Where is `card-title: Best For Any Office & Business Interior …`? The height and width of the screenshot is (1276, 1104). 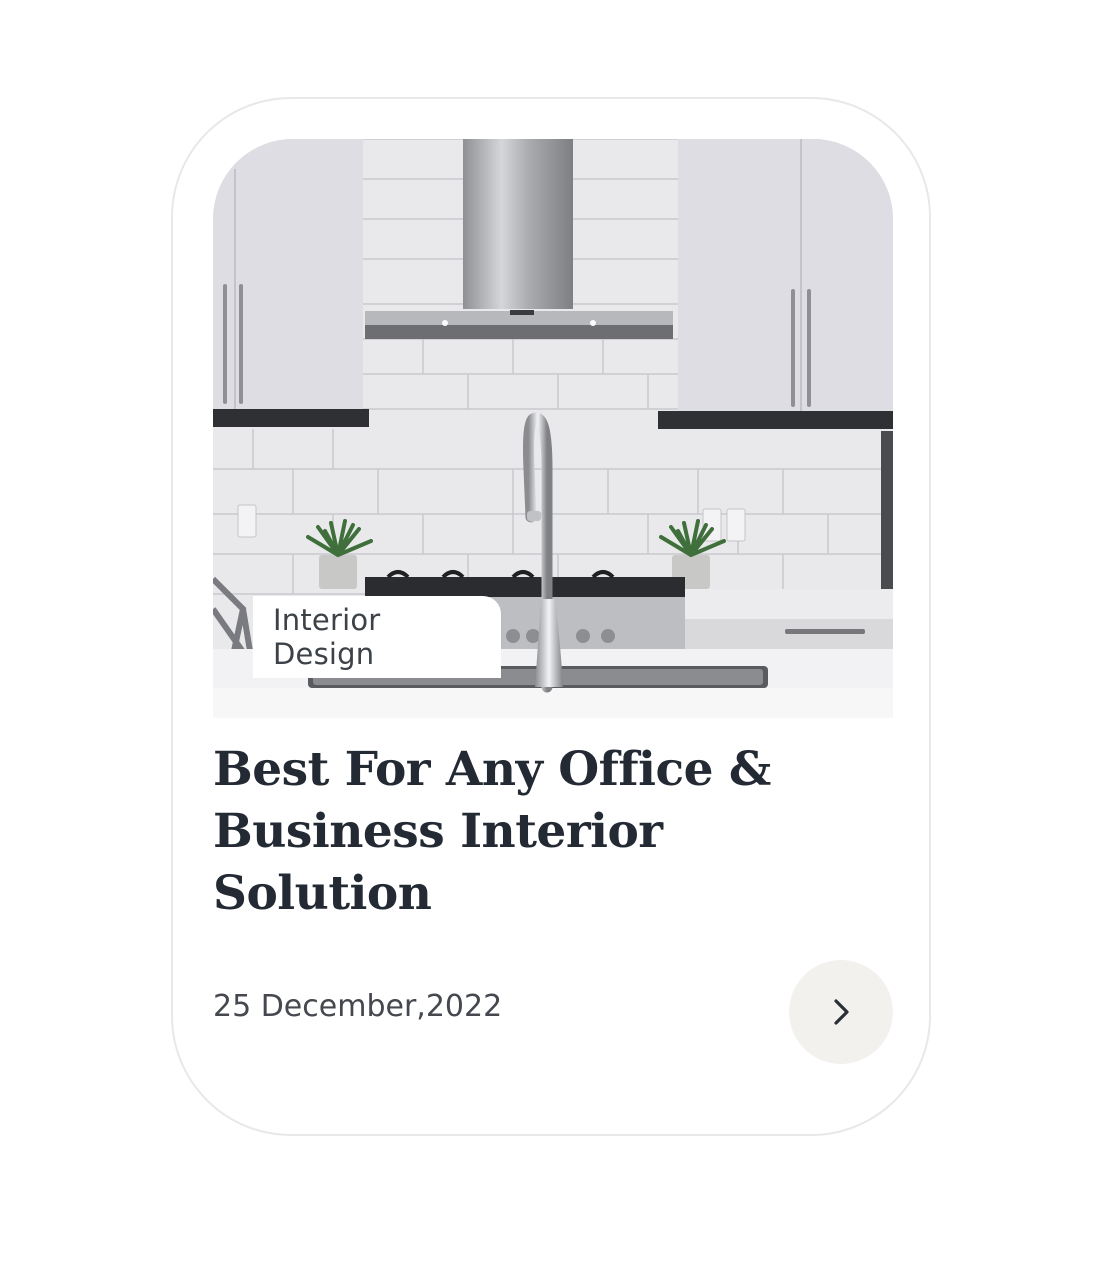
card-title: Best For Any Office & Business Interior … is located at coordinates (493, 832).